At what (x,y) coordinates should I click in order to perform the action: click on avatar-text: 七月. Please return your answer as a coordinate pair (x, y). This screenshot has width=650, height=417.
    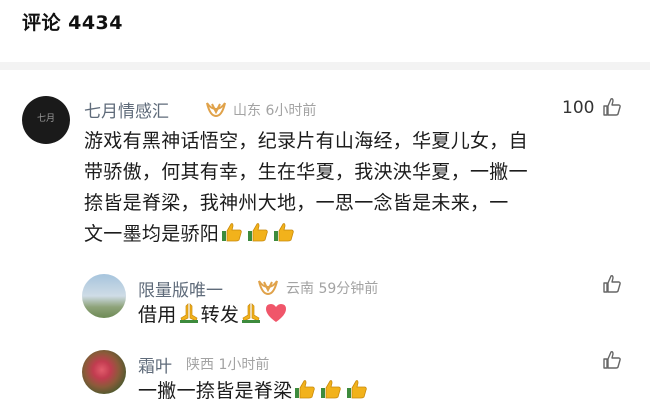
    Looking at the image, I should click on (45, 119).